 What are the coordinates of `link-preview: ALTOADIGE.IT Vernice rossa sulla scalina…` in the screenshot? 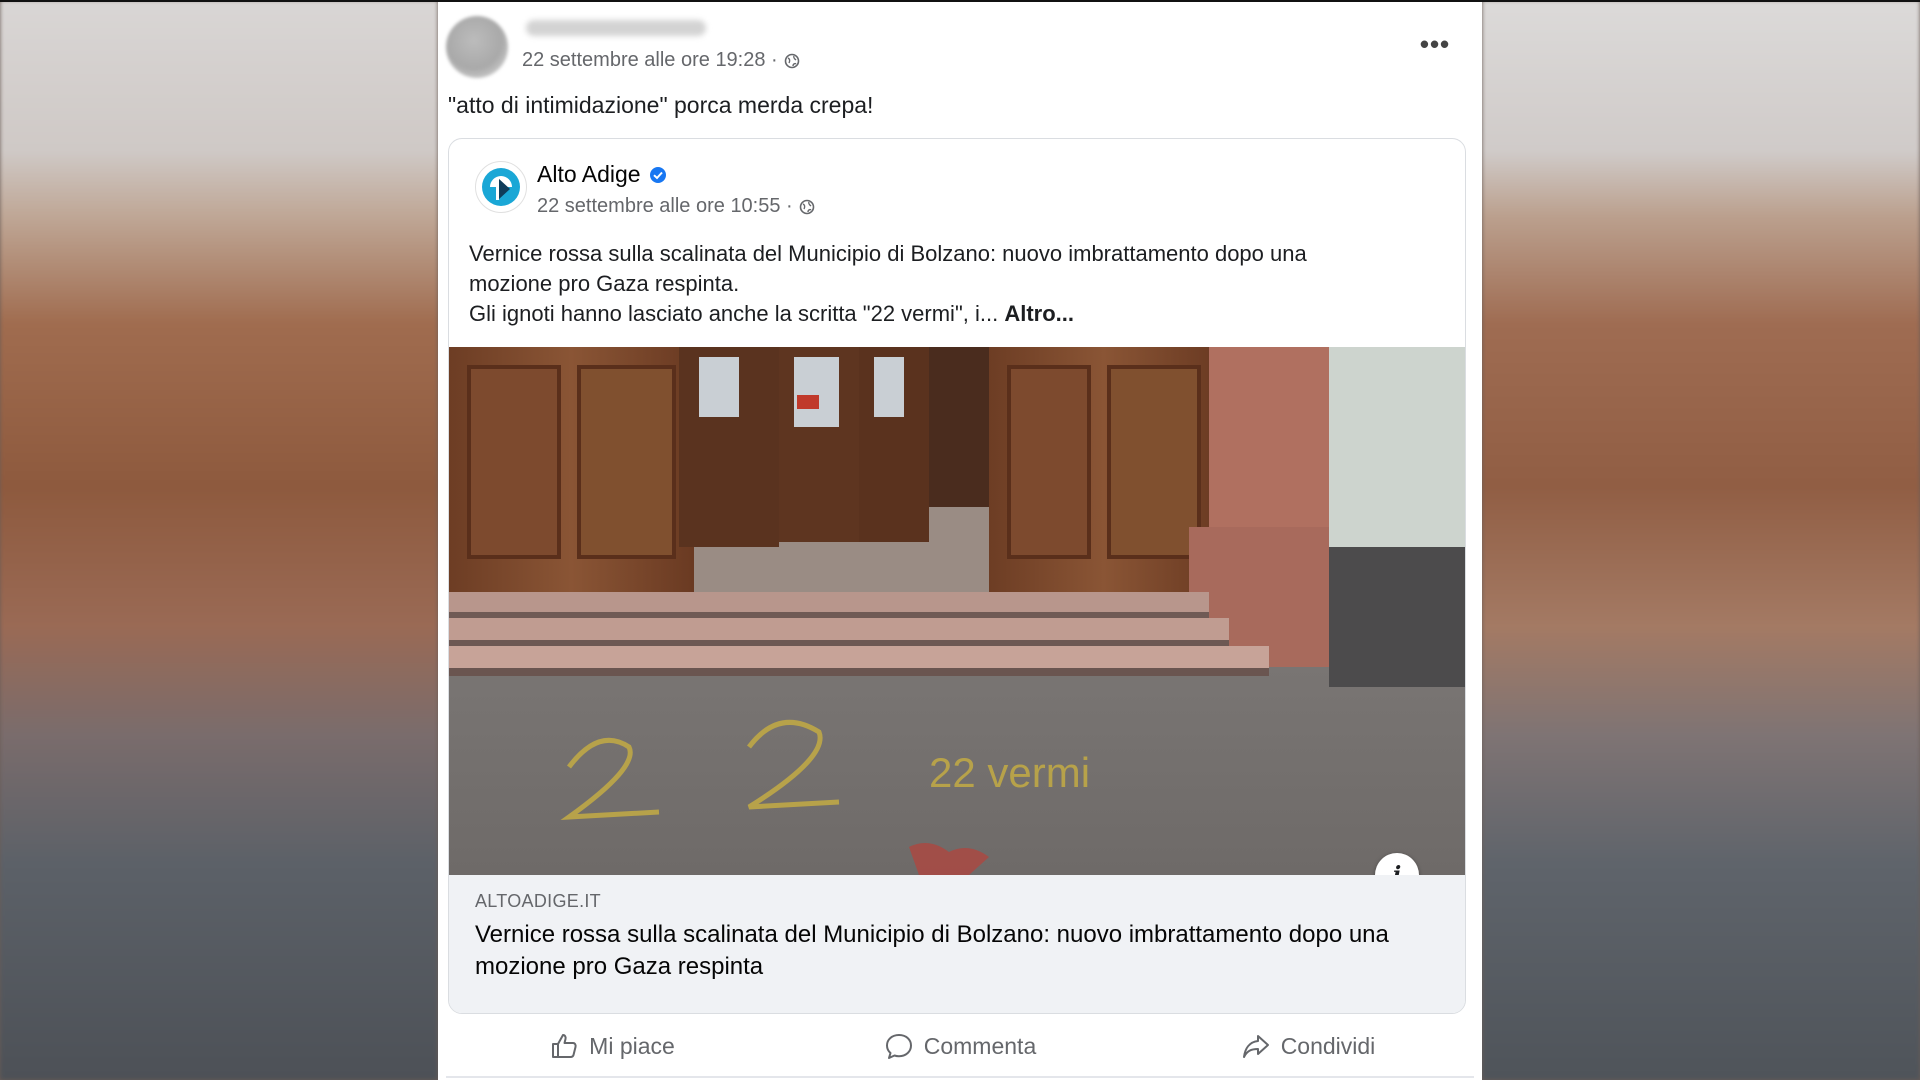 It's located at (957, 944).